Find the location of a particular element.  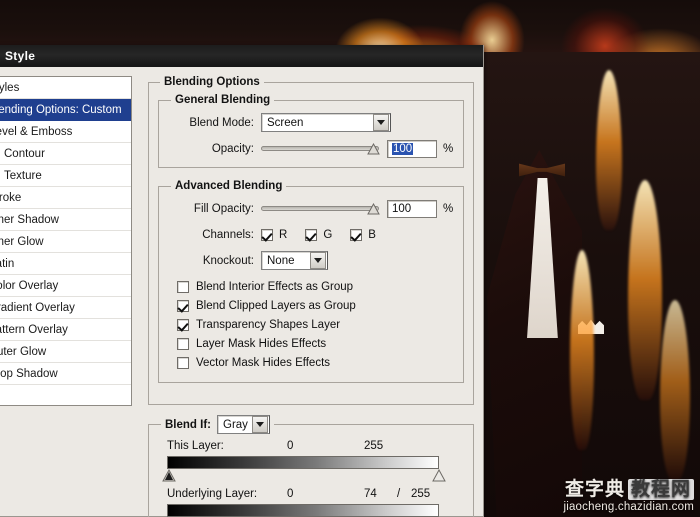

advanced-blending-option-label: Vector Mask Hides Effects is located at coordinates (263, 362).